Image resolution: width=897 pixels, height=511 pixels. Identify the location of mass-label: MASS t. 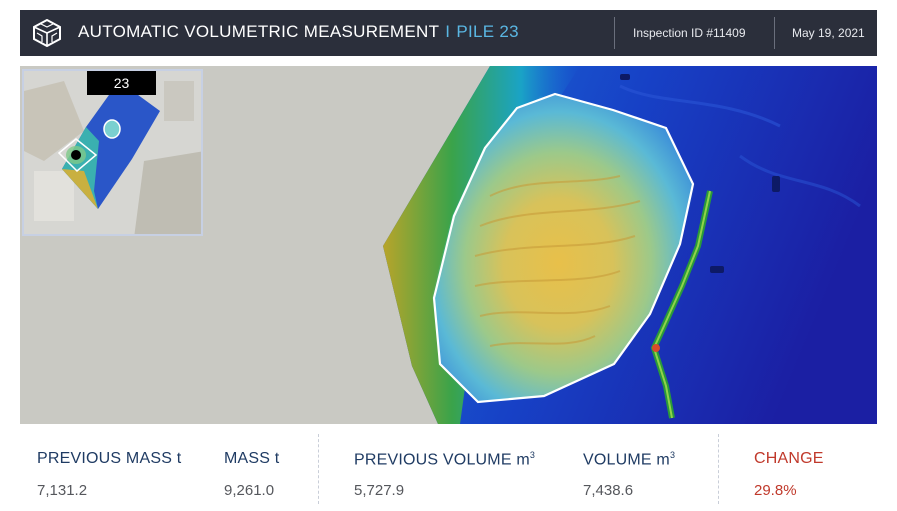
(252, 458).